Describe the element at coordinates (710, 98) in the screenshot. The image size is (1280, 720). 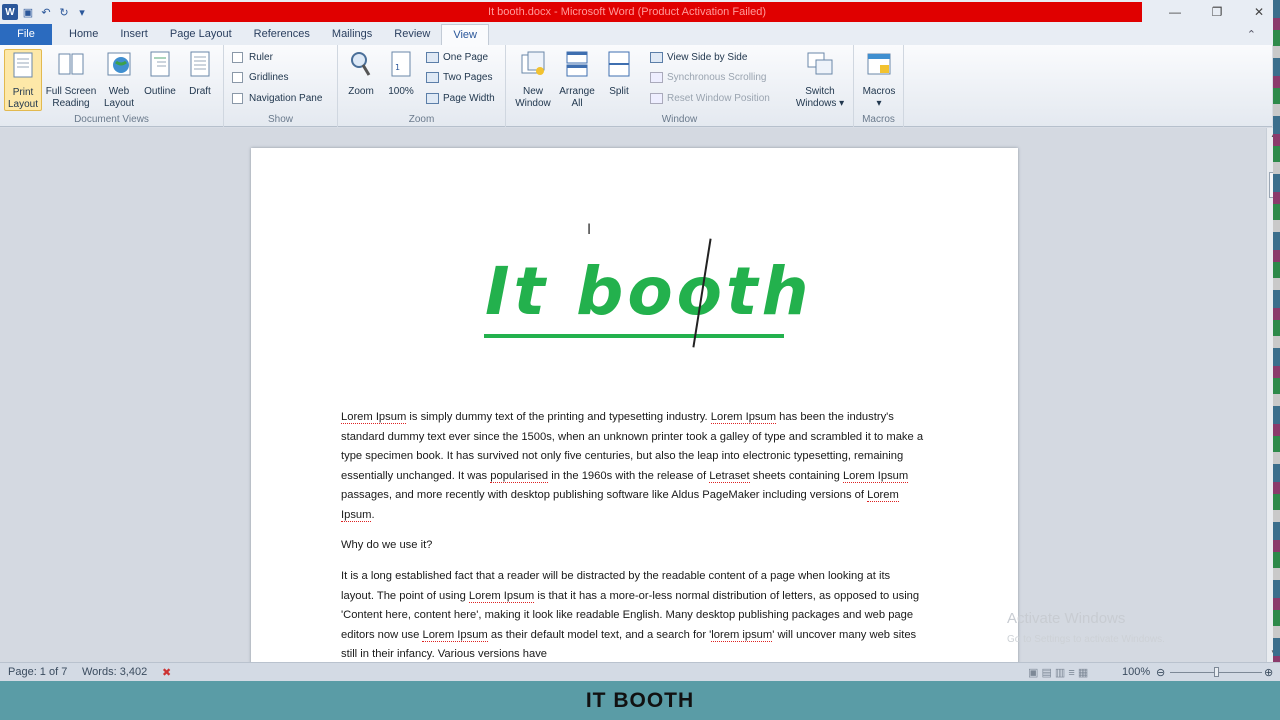
I see `reset-window-position-button: Reset Window Position` at that location.